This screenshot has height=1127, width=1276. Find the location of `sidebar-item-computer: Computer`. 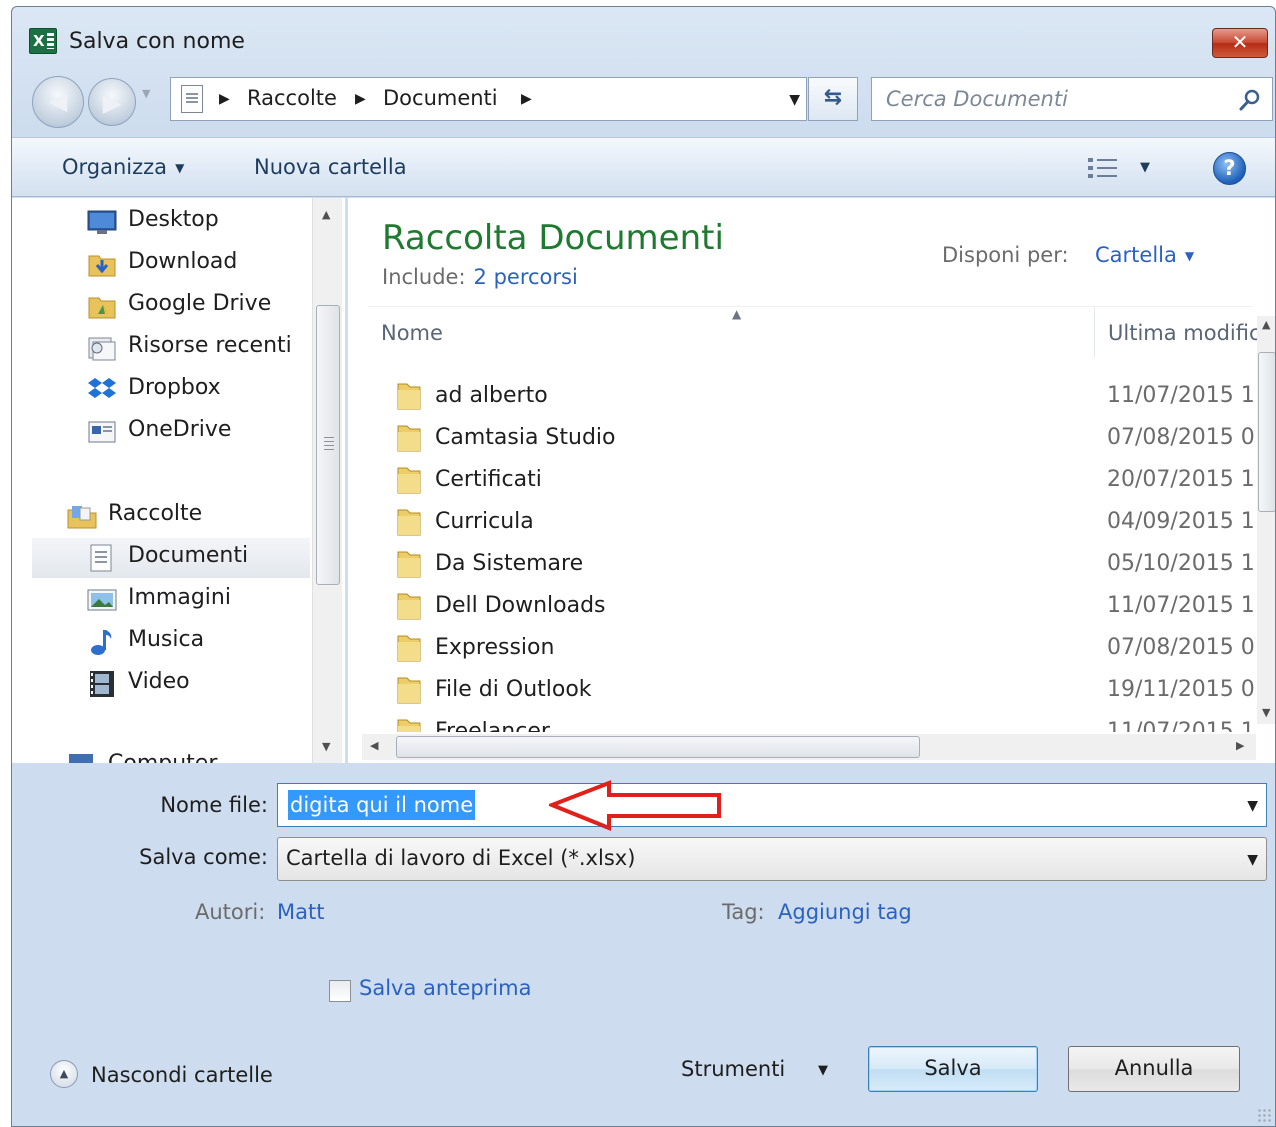

sidebar-item-computer: Computer is located at coordinates (162, 754).